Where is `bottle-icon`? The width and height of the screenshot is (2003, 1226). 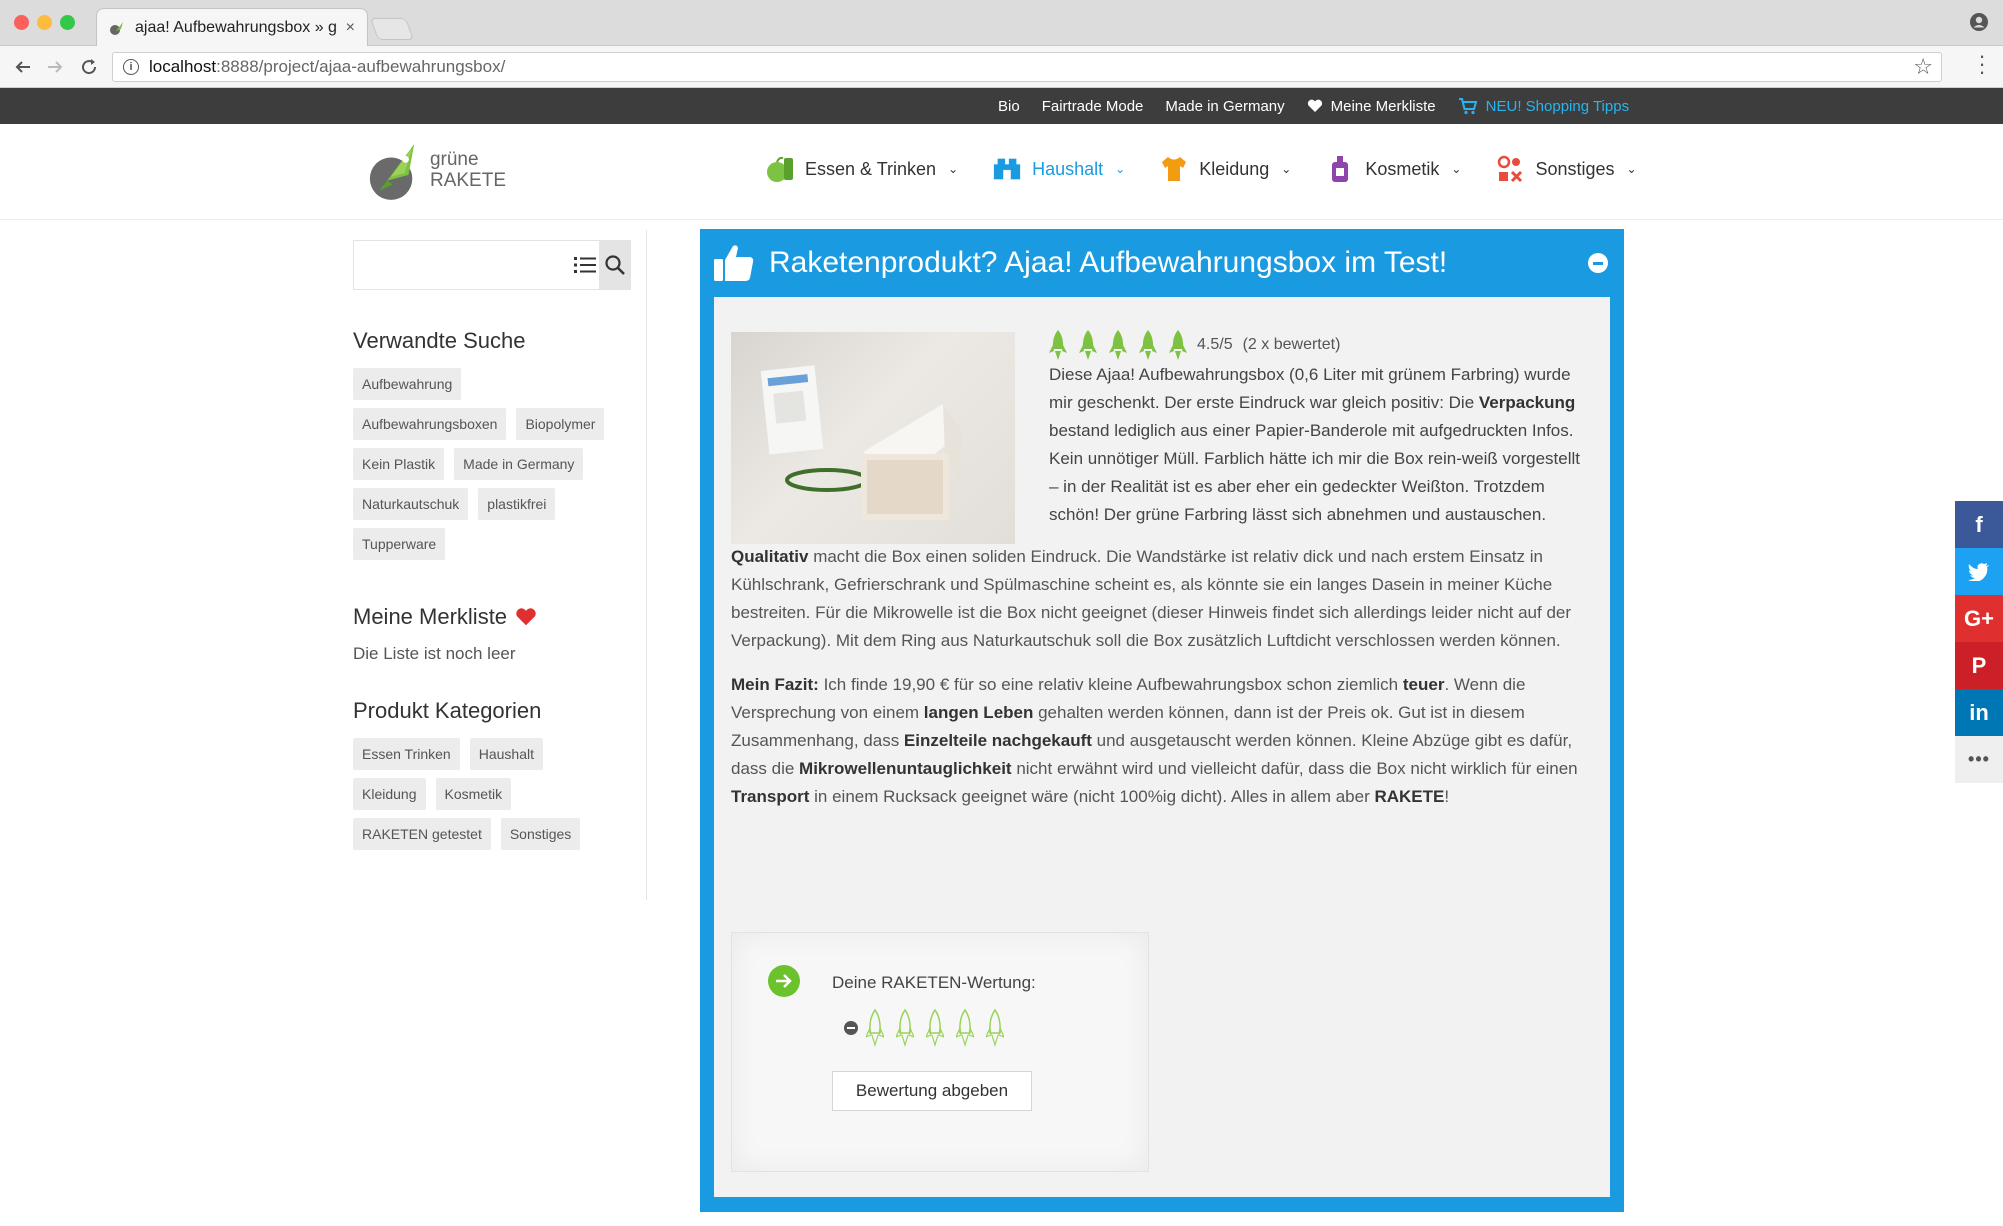
bottle-icon is located at coordinates (1340, 169).